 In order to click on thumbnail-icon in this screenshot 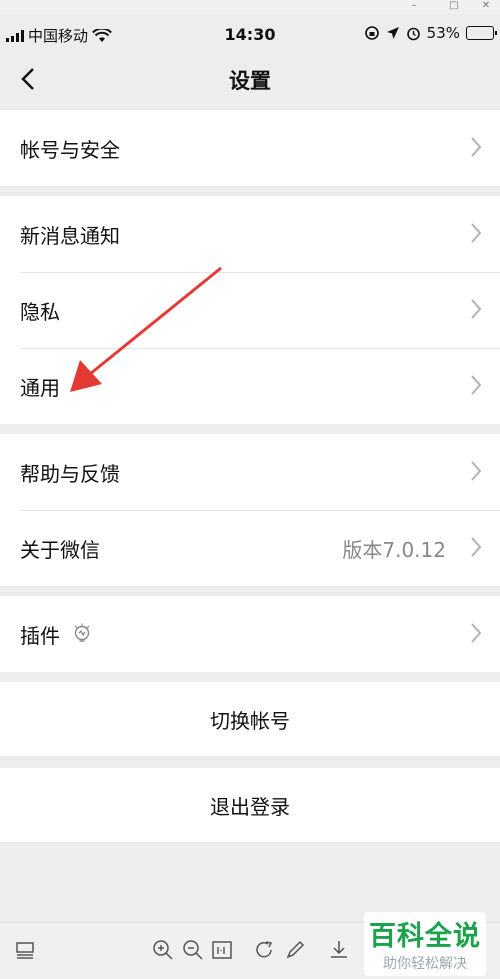, I will do `click(25, 950)`.